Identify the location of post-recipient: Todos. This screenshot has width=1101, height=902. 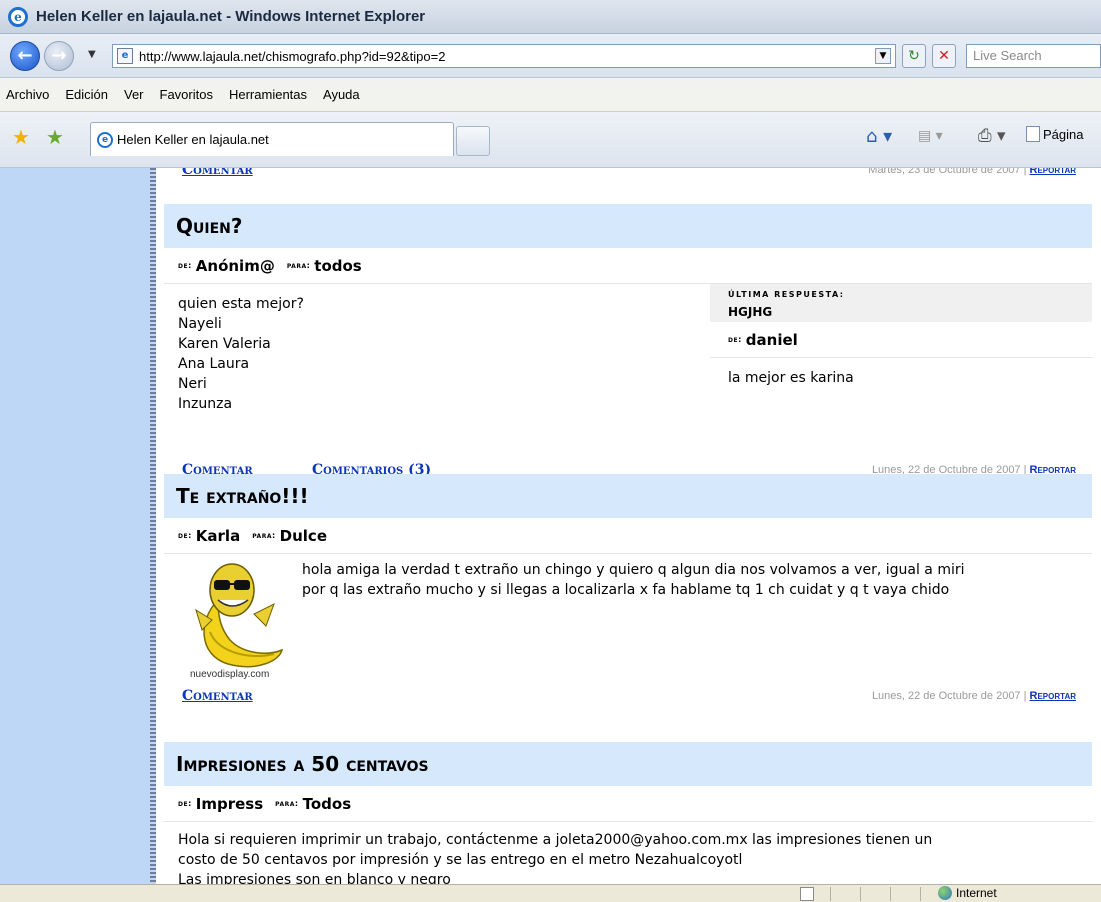
(327, 803).